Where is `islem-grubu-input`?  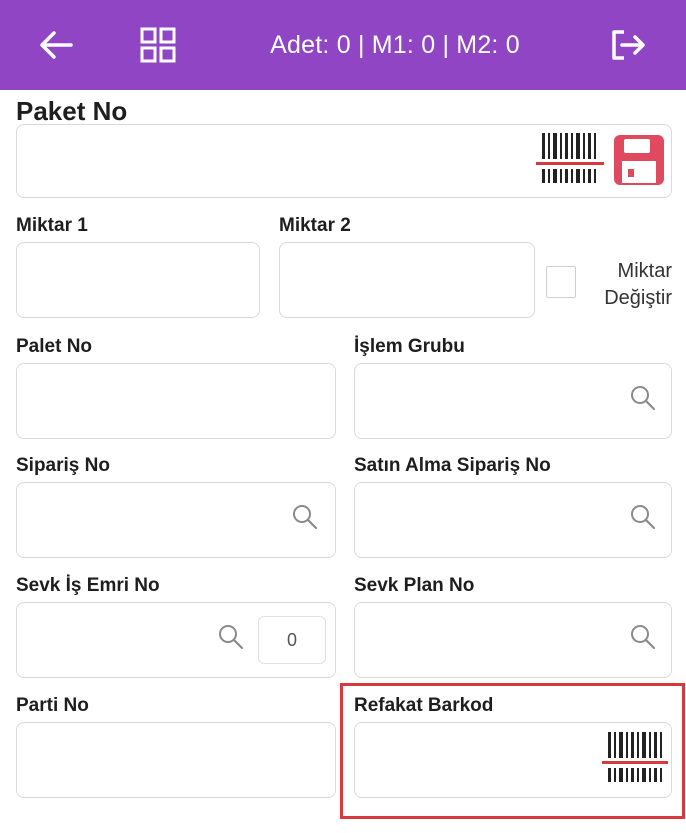
islem-grubu-input is located at coordinates (485, 401).